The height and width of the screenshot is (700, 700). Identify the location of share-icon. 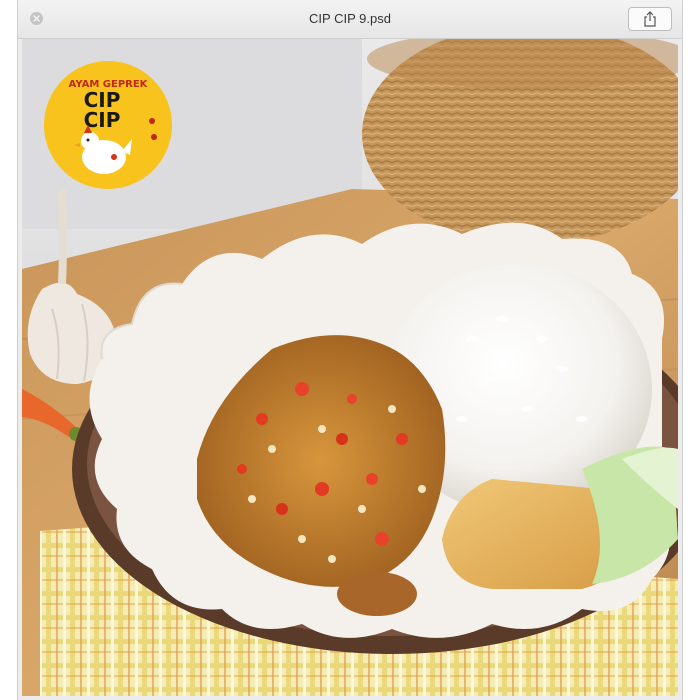
(650, 19).